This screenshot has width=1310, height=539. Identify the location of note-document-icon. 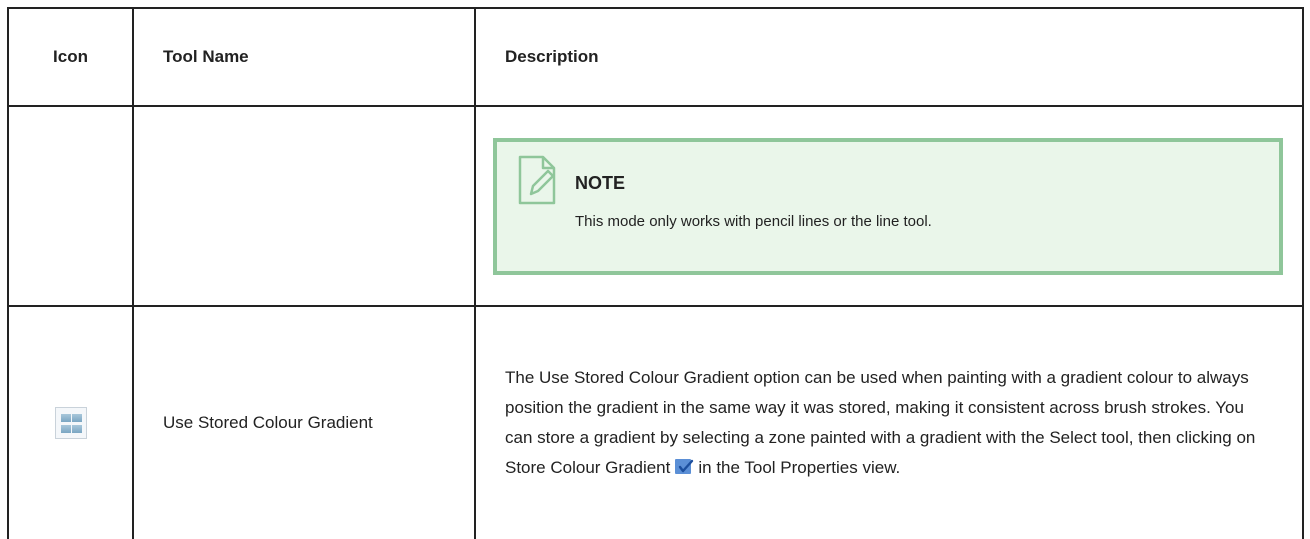
(537, 179).